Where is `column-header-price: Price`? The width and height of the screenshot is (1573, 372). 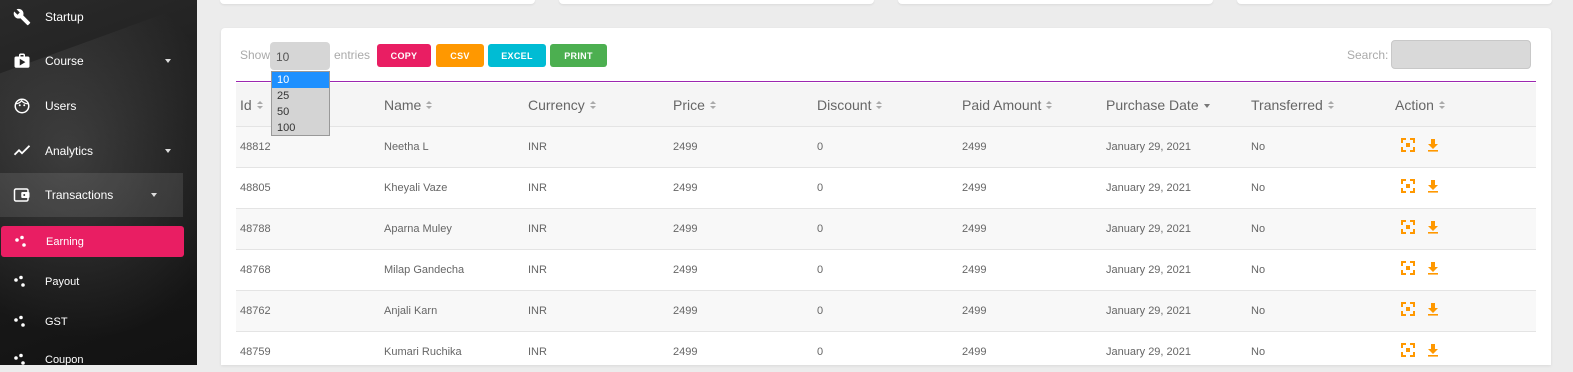
column-header-price: Price is located at coordinates (694, 105).